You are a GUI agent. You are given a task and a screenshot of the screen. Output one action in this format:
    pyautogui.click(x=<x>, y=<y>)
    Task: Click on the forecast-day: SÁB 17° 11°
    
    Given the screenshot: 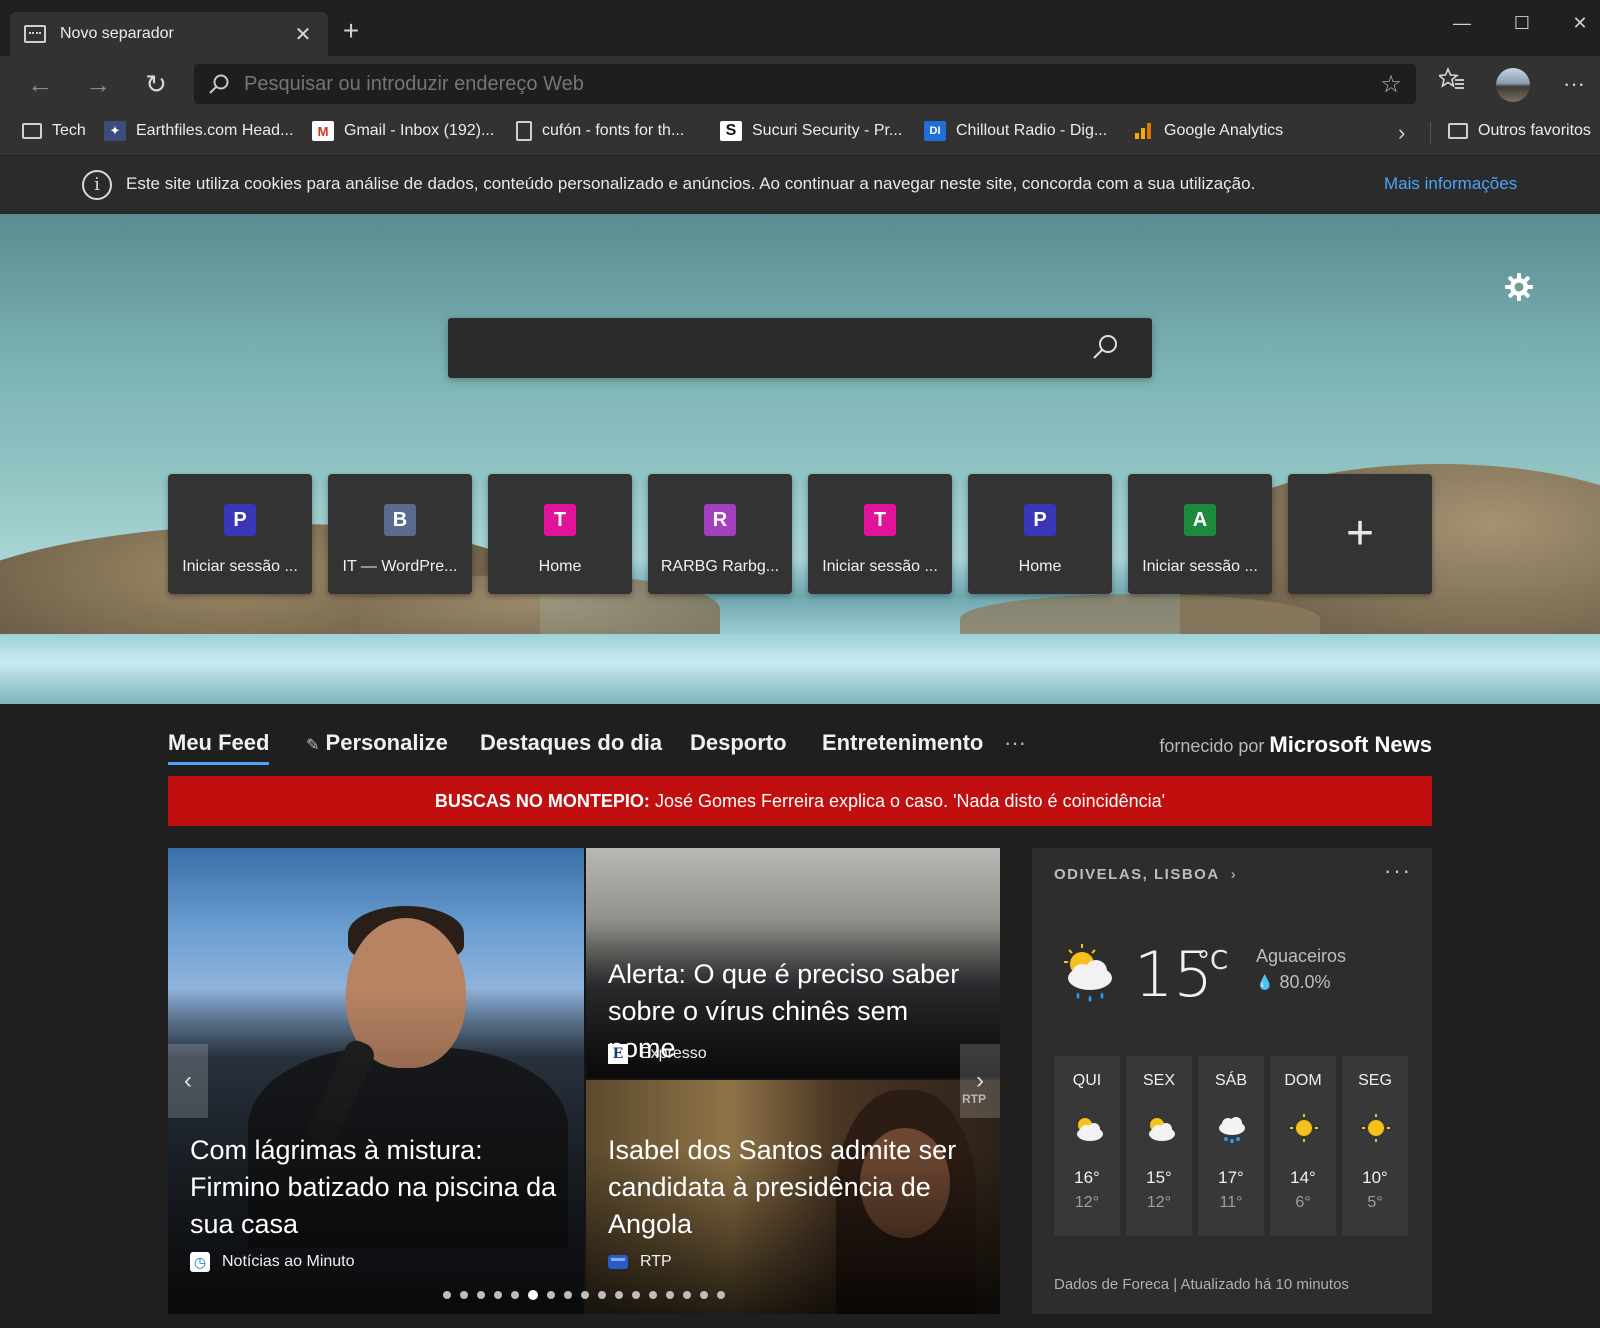 What is the action you would take?
    pyautogui.click(x=1231, y=1146)
    